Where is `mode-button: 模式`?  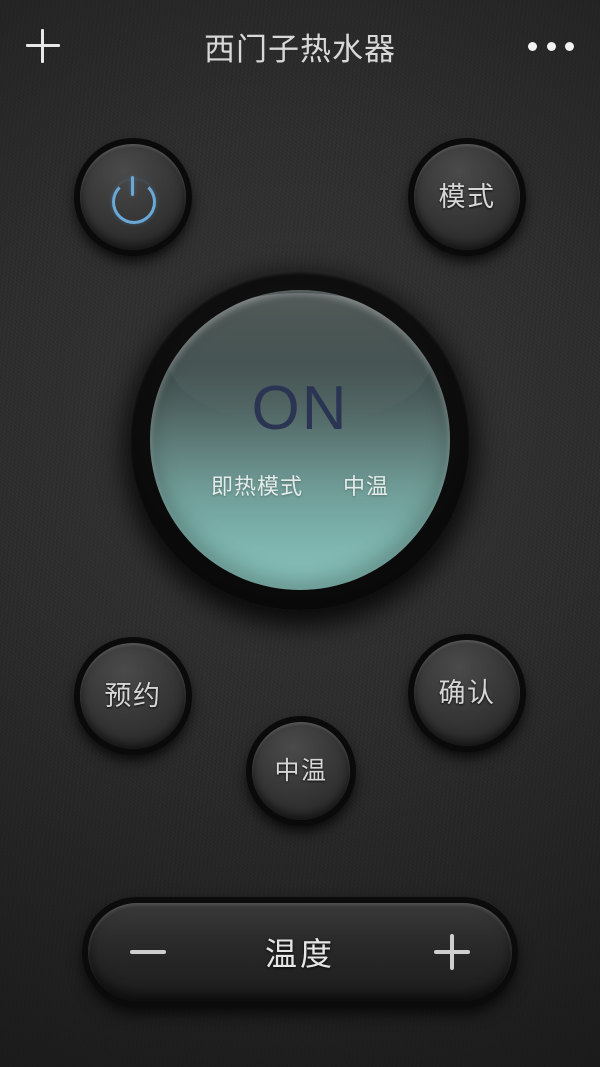
mode-button: 模式 is located at coordinates (467, 197).